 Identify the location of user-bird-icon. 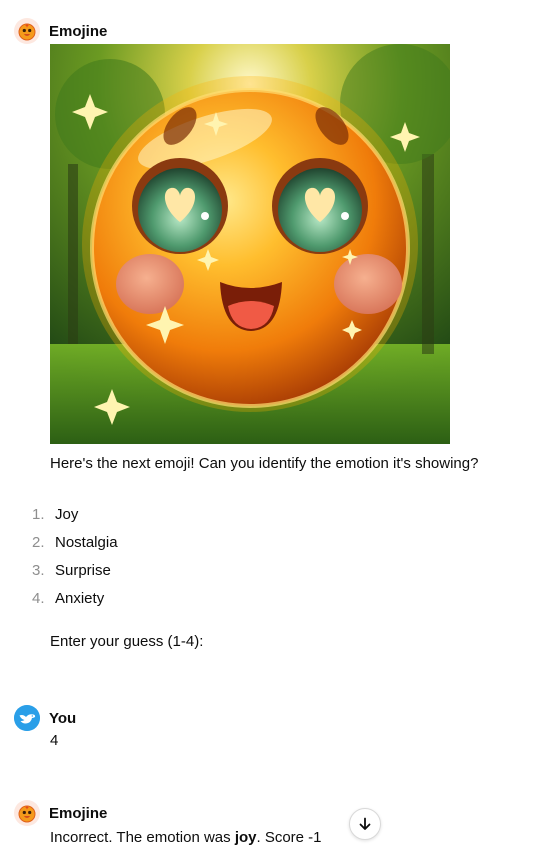
(27, 718).